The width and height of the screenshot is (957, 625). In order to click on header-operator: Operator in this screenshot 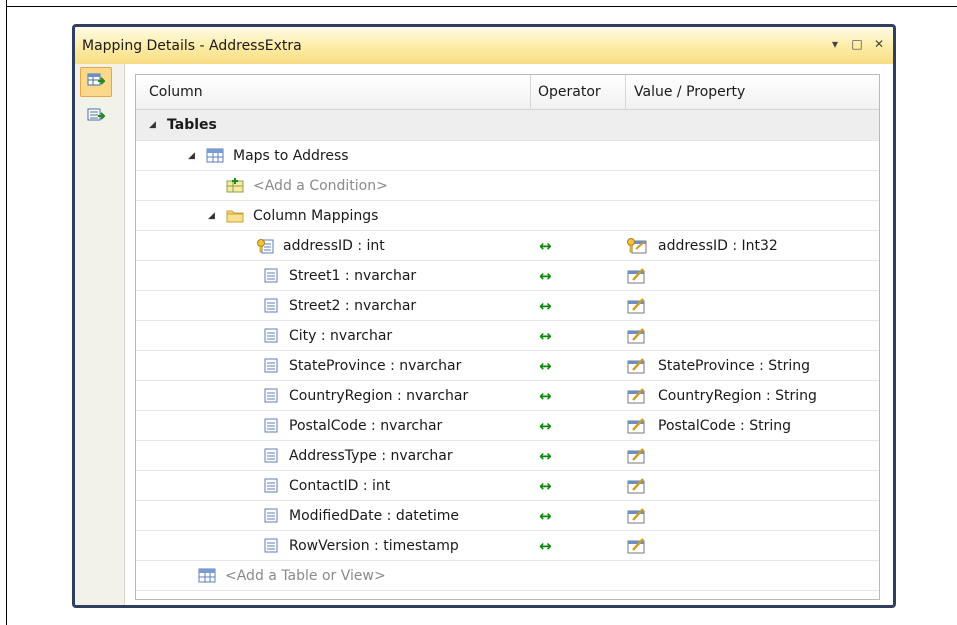, I will do `click(578, 92)`.